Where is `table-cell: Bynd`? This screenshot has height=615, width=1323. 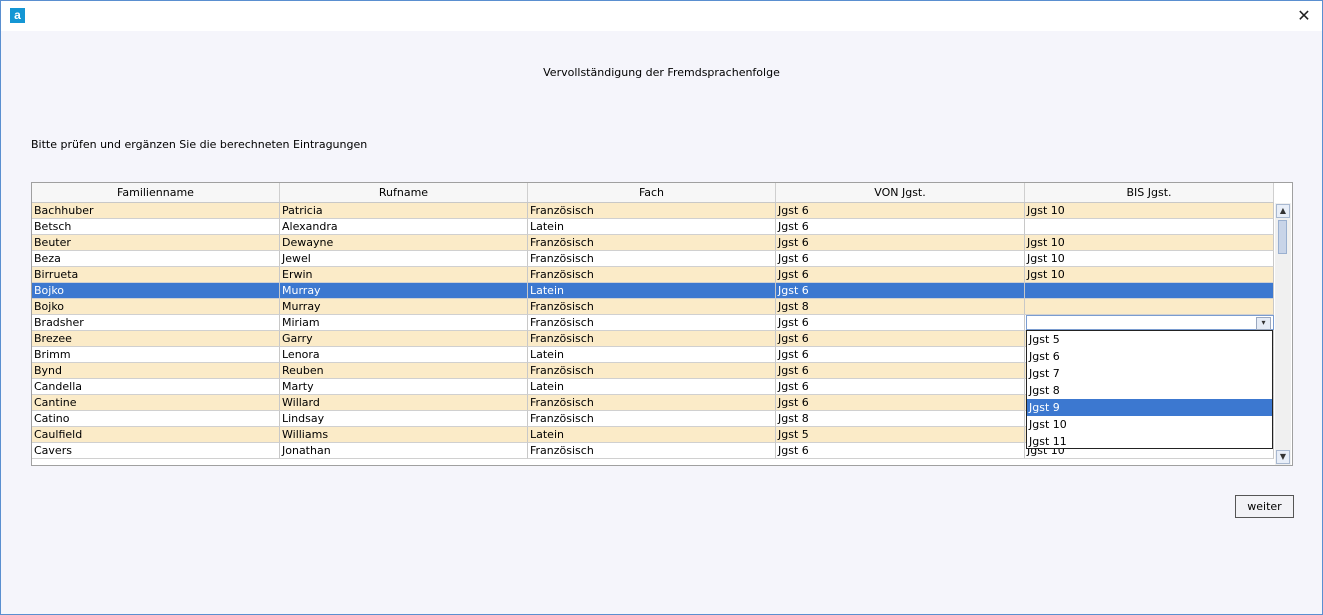
table-cell: Bynd is located at coordinates (156, 371).